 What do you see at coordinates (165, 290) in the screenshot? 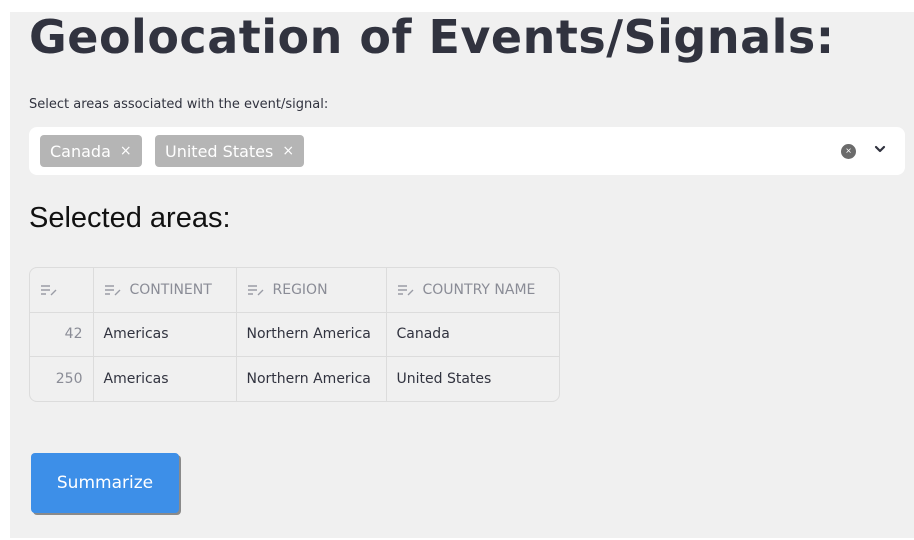
I see `column-header-continent: CONTINENT` at bounding box center [165, 290].